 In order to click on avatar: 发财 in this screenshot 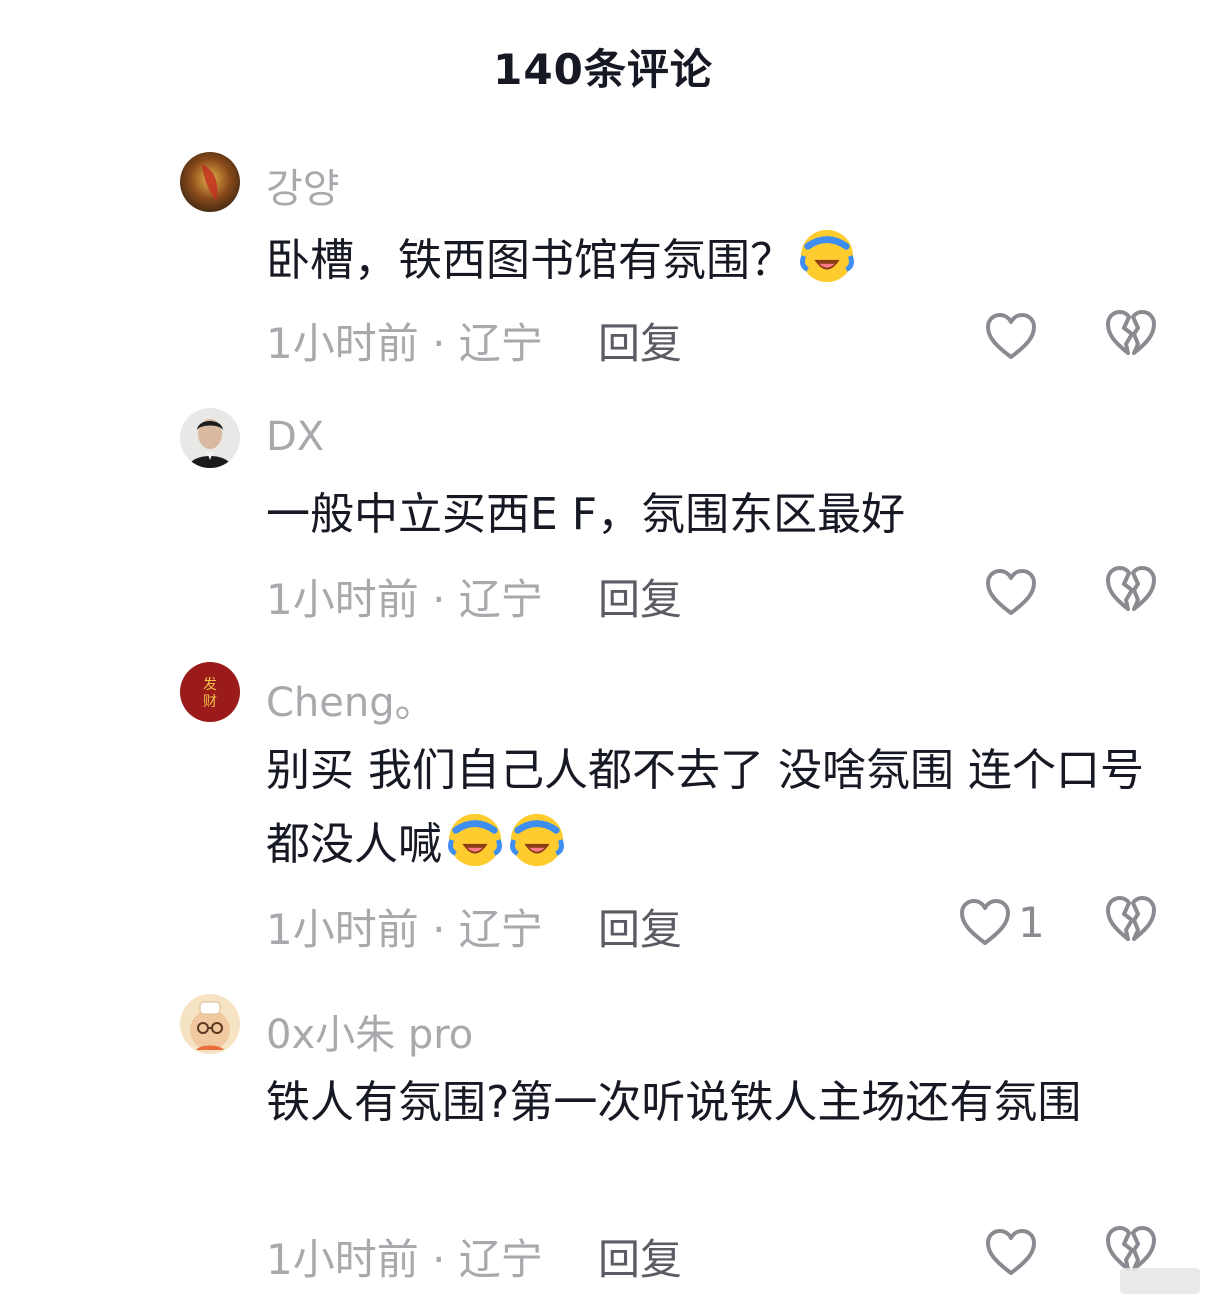, I will do `click(210, 692)`.